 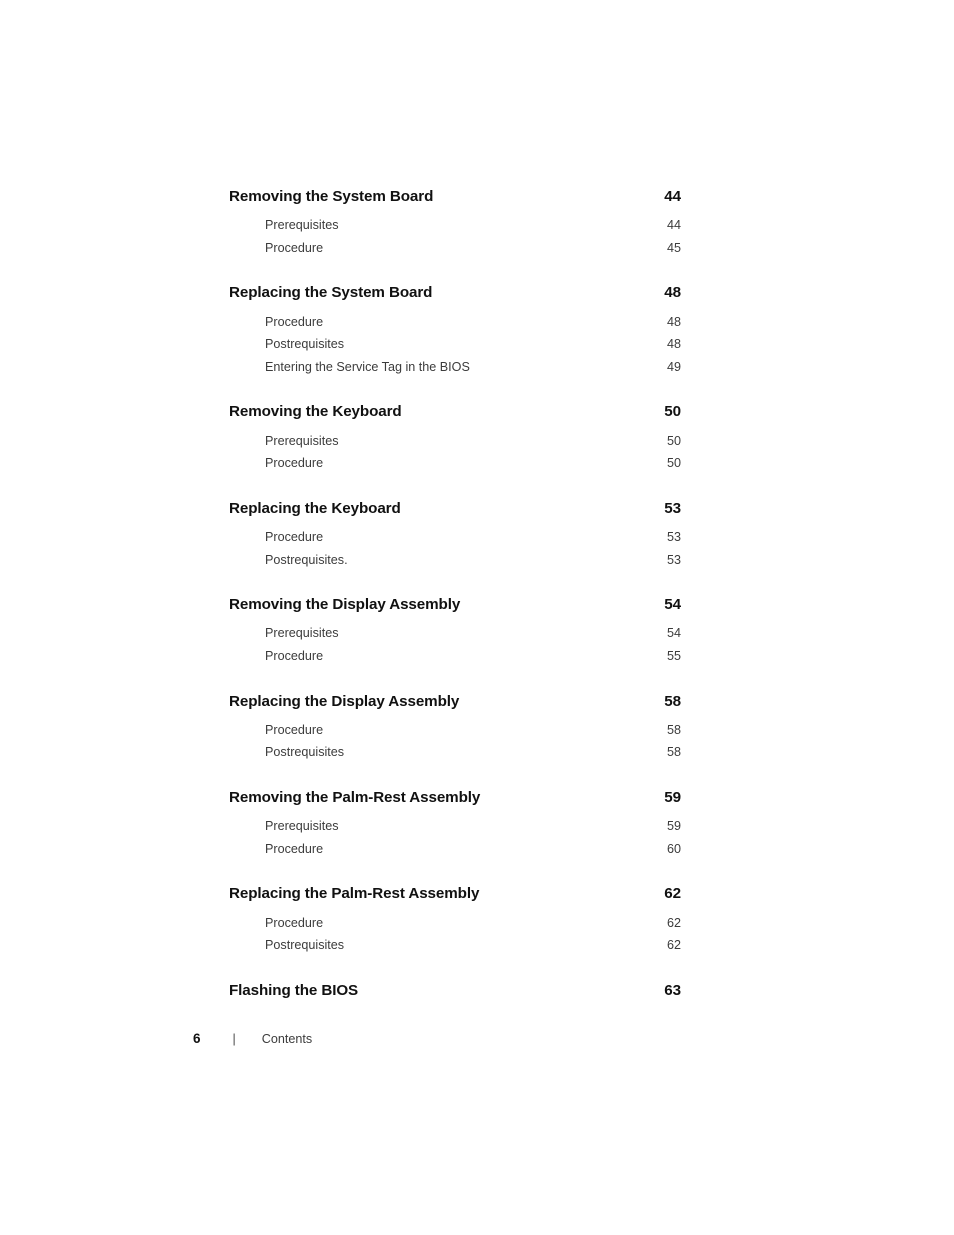 I want to click on footer-page-number: 6, so click(x=197, y=1038).